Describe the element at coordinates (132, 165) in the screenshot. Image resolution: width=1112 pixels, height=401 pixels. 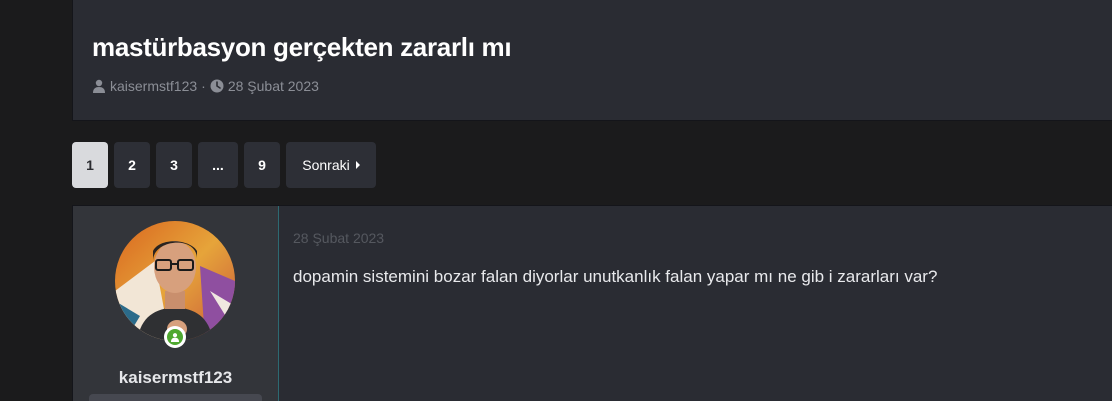
I see `page-button-2: 2` at that location.